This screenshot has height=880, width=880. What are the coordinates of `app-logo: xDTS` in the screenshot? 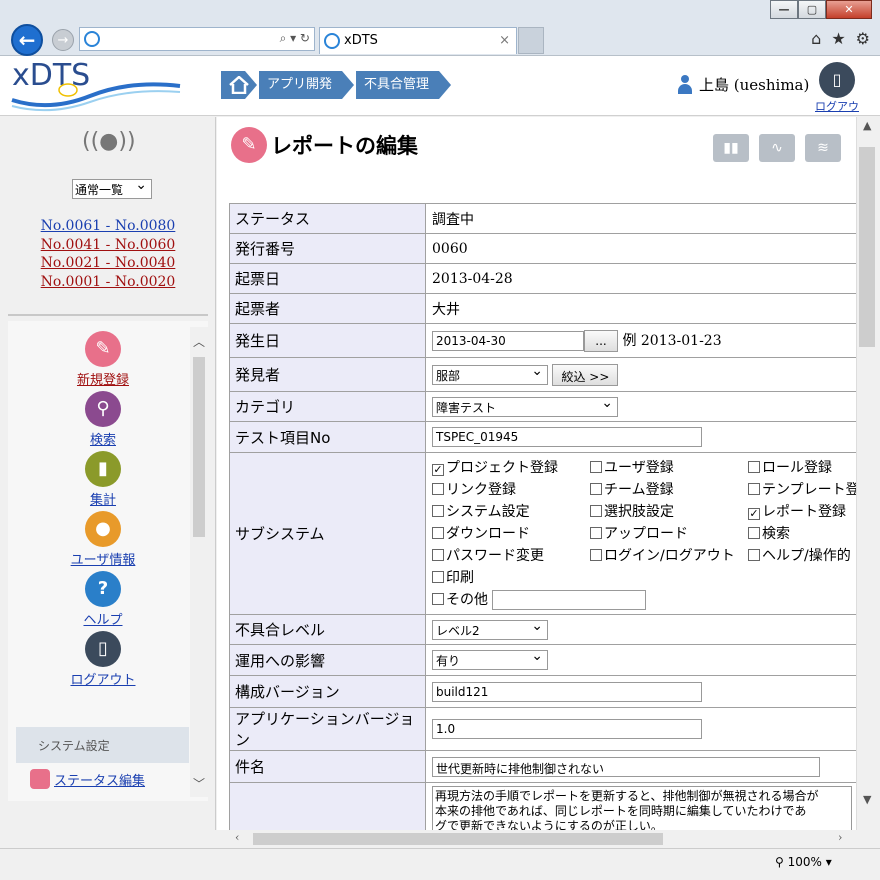 It's located at (100, 86).